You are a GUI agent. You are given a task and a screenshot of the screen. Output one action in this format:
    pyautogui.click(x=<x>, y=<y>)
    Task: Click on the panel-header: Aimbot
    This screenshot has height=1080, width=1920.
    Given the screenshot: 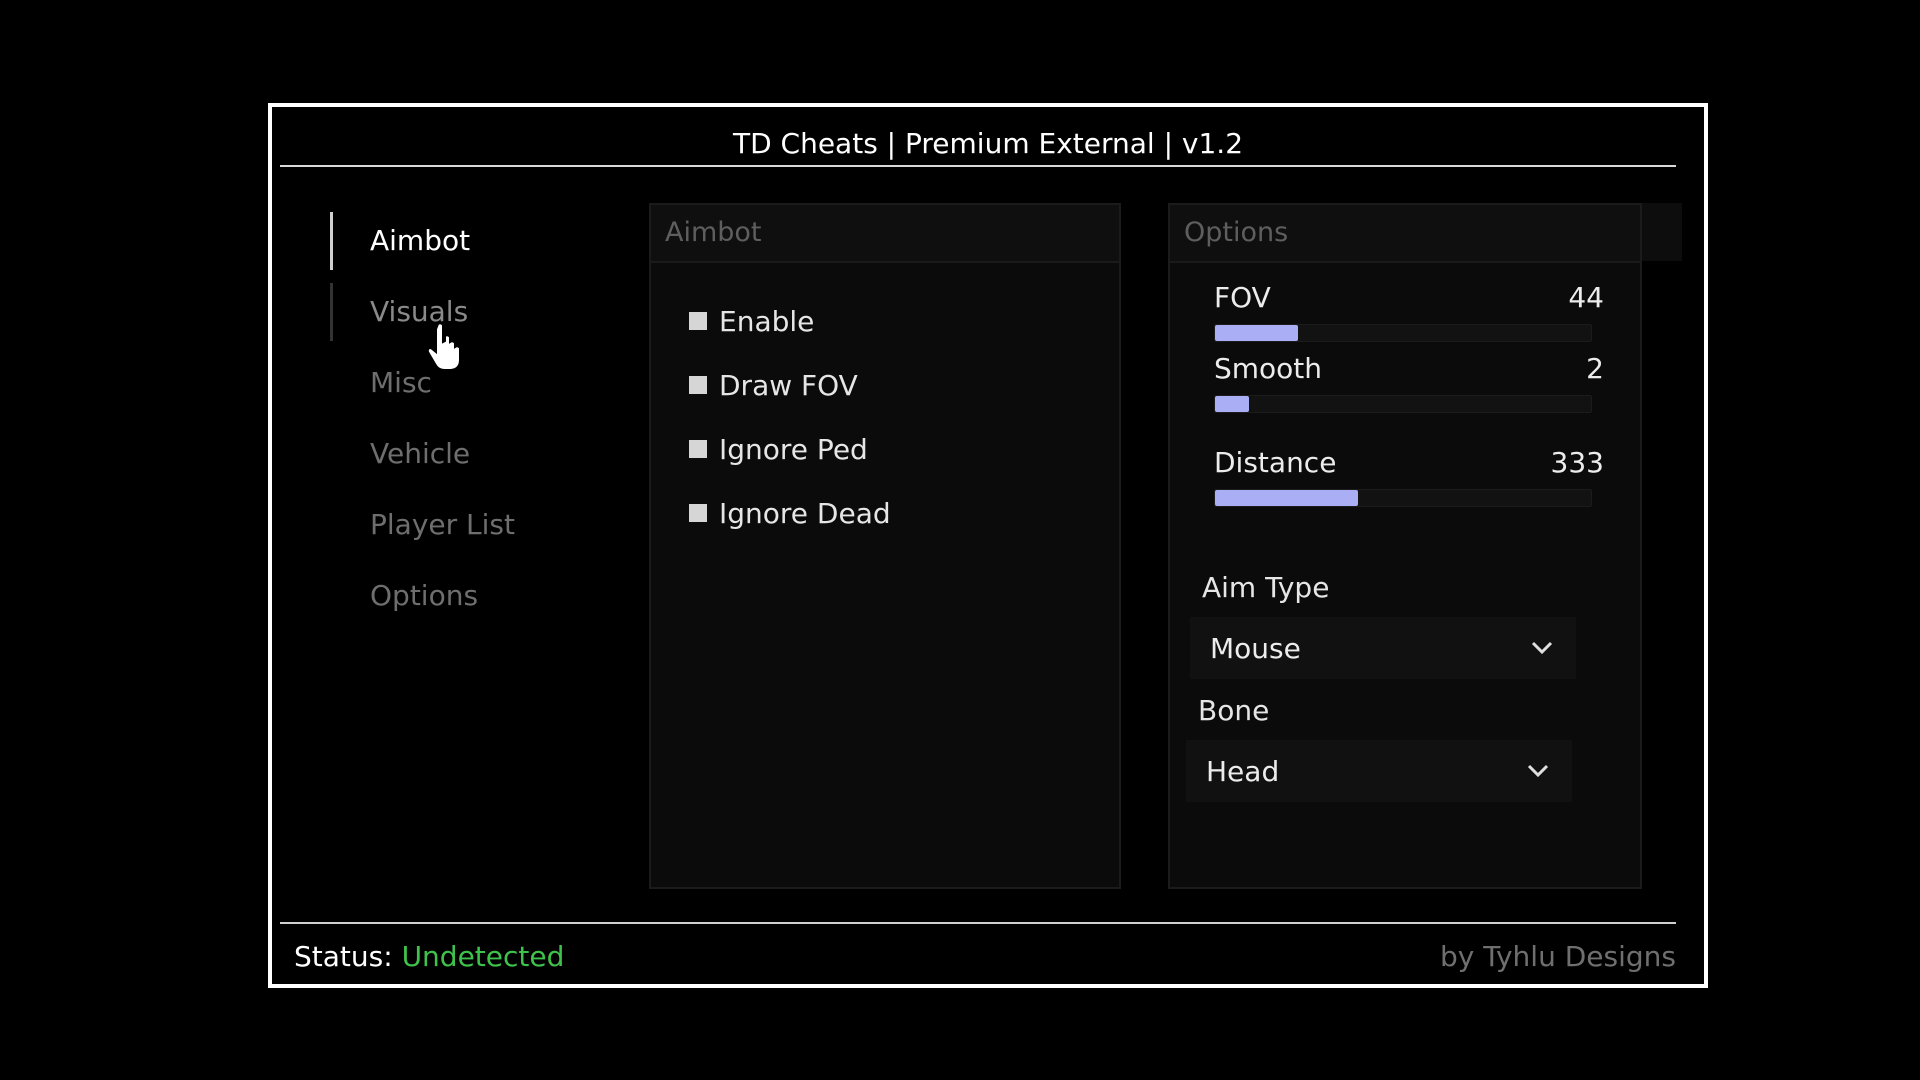 What is the action you would take?
    pyautogui.click(x=885, y=234)
    